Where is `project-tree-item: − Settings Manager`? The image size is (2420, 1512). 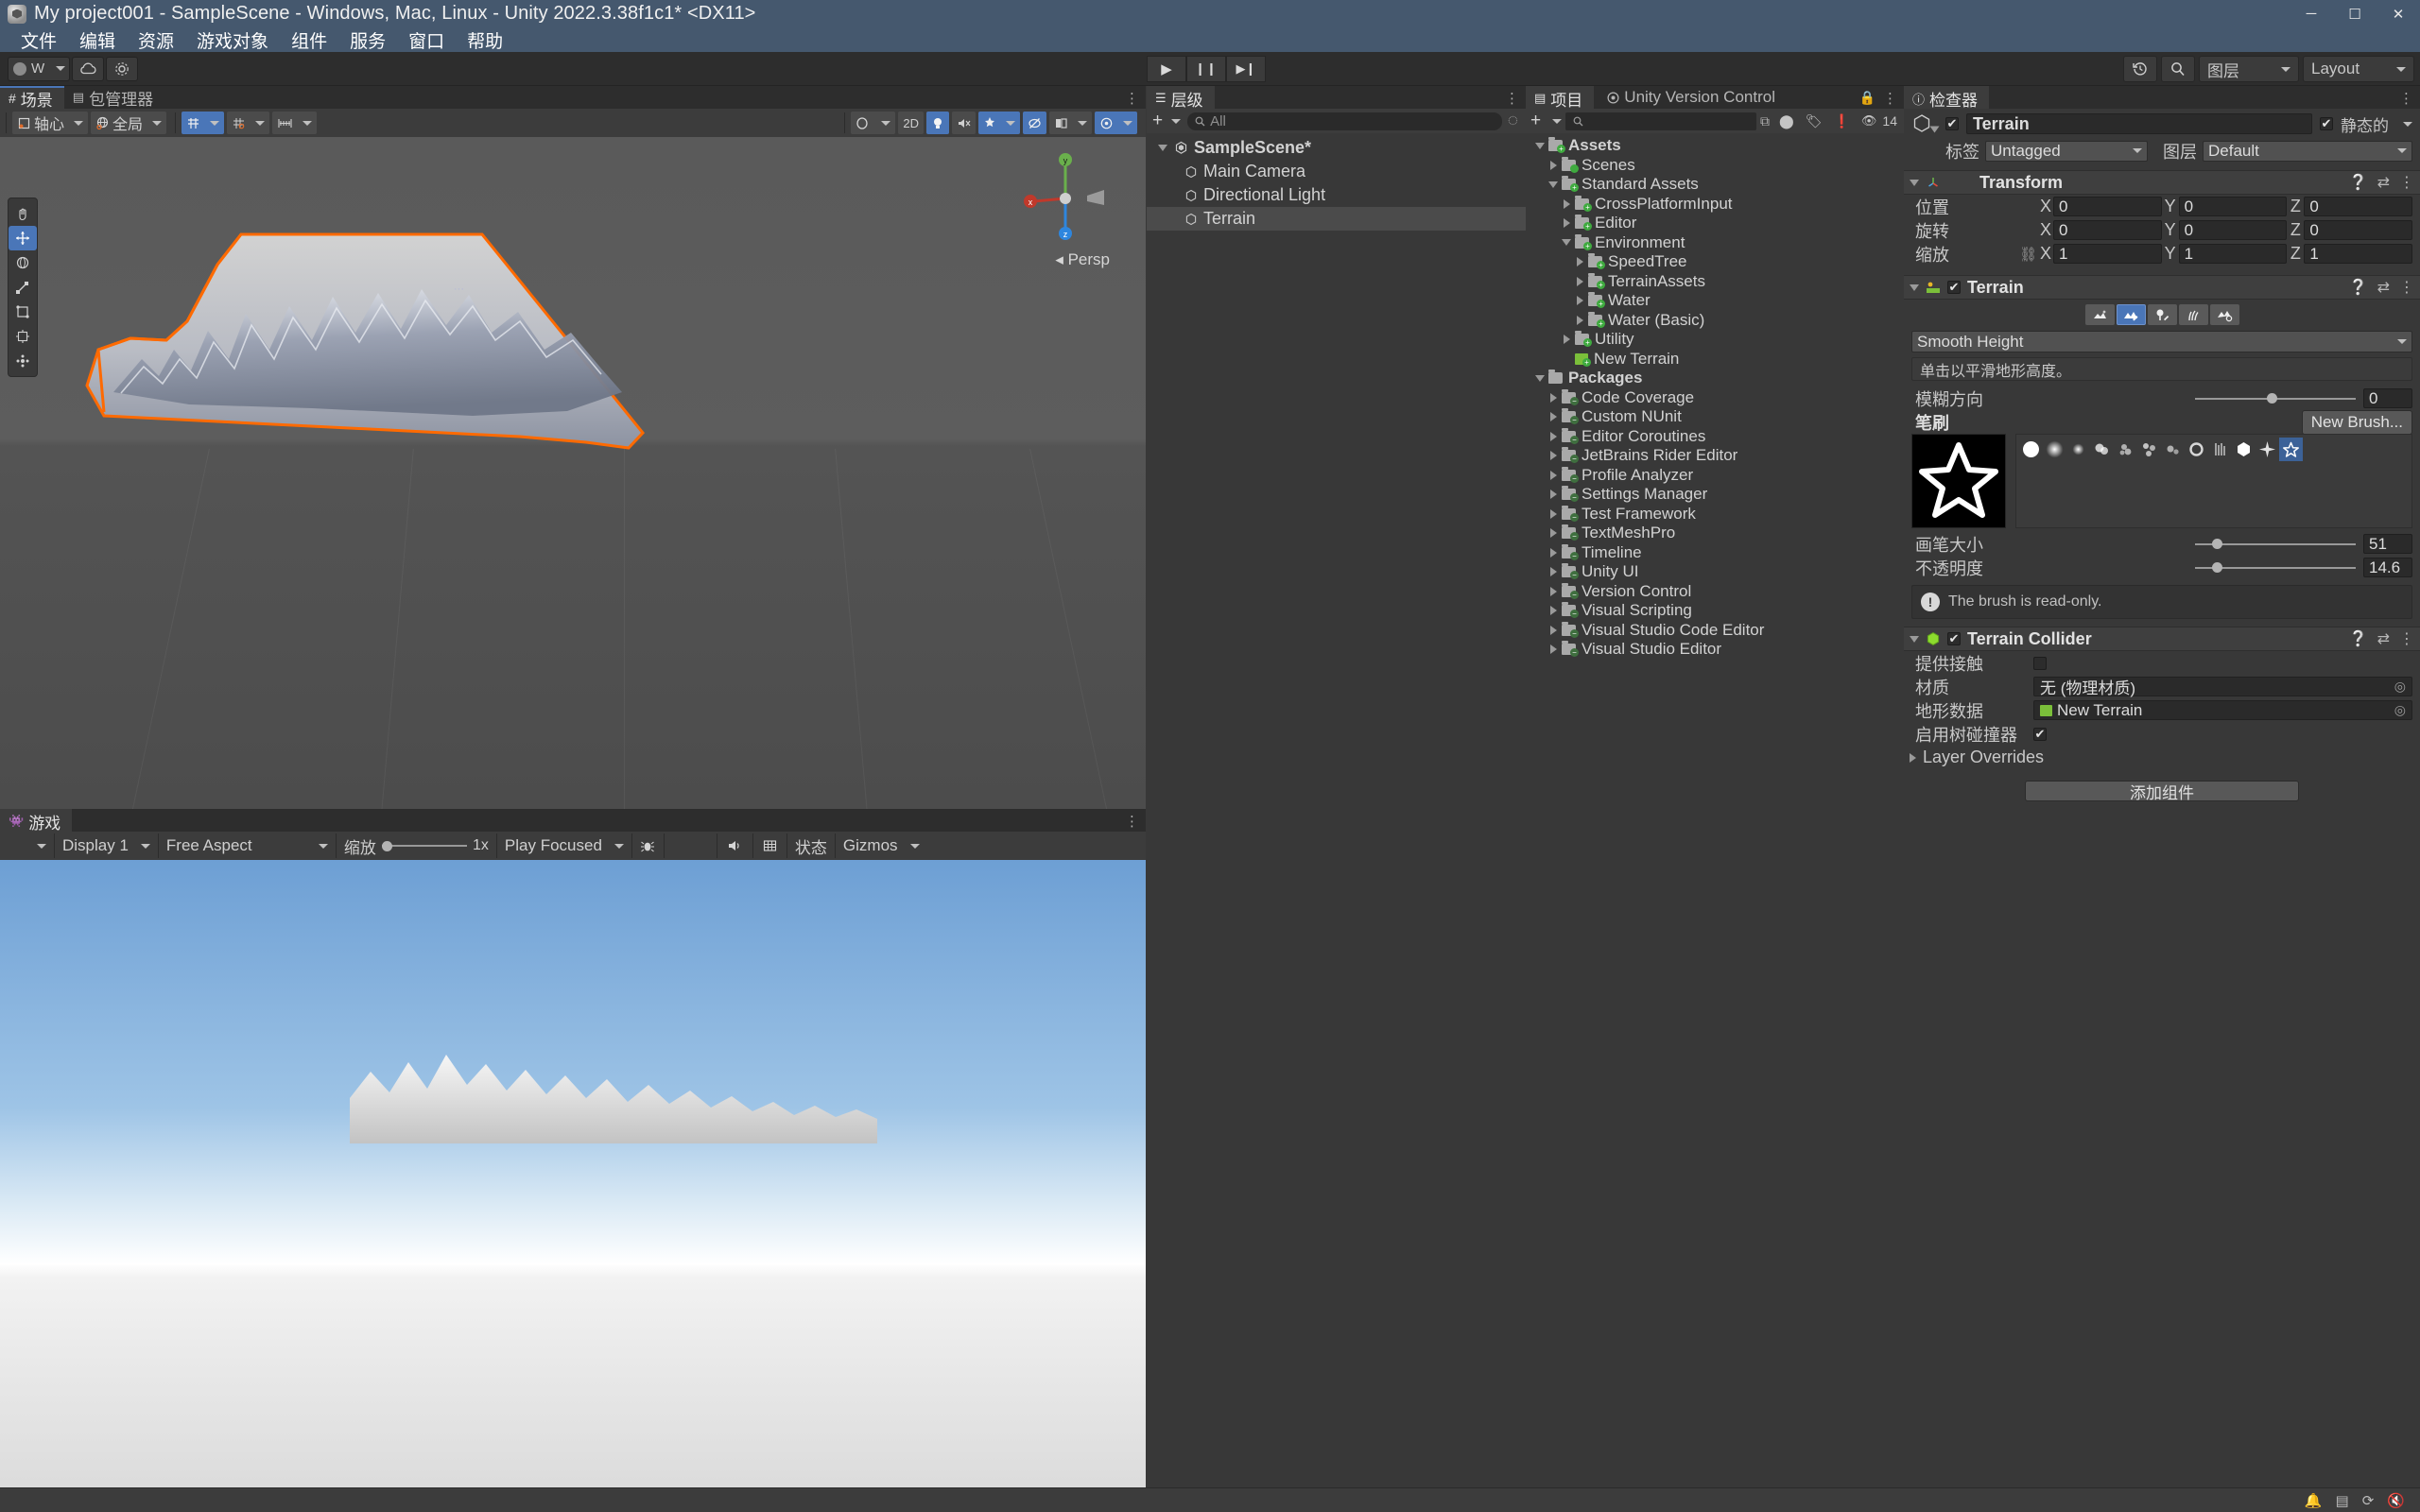
project-tree-item: − Settings Manager is located at coordinates (1715, 495).